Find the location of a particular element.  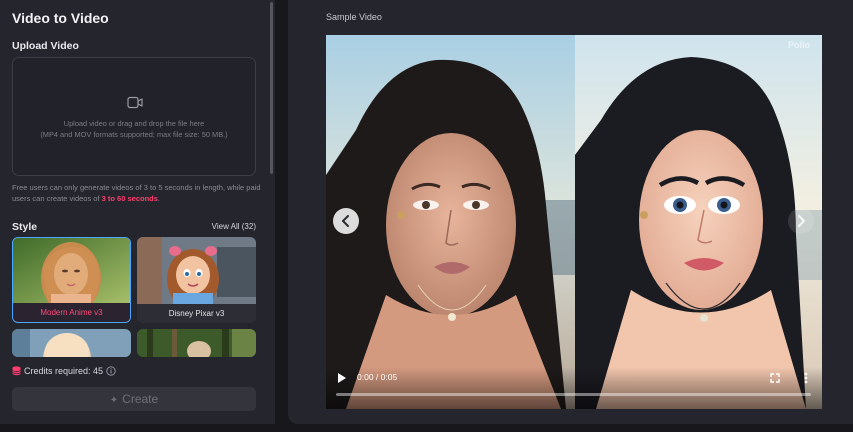

database-icon is located at coordinates (16, 371).